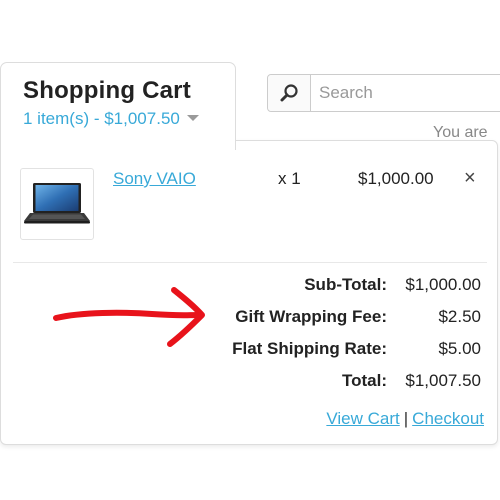  Describe the element at coordinates (443, 284) in the screenshot. I see `totals-value: $1,000.00` at that location.